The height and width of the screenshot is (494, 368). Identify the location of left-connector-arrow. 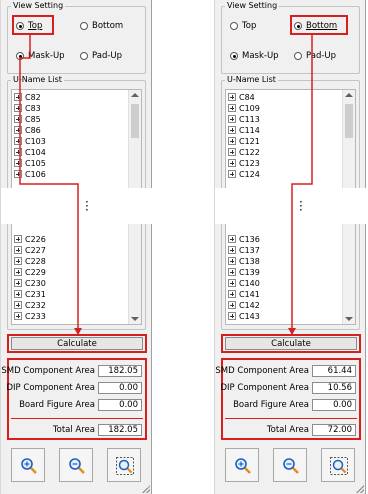
(49, 184).